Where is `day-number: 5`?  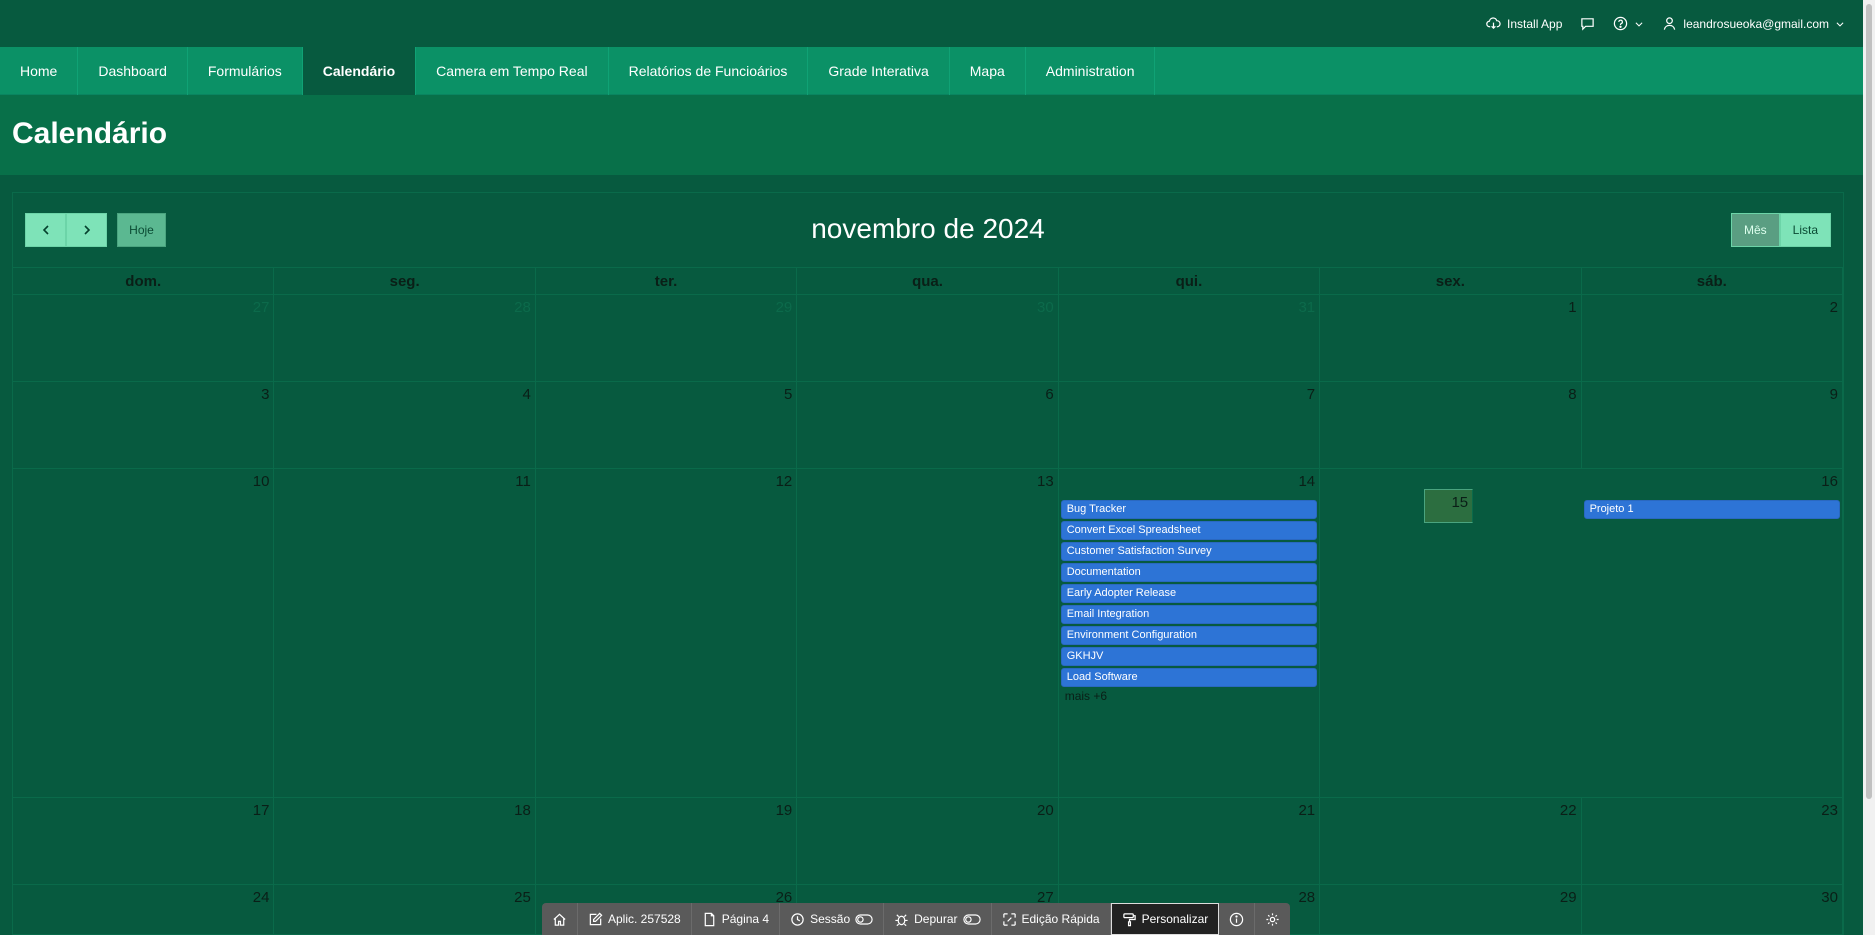
day-number: 5 is located at coordinates (788, 394).